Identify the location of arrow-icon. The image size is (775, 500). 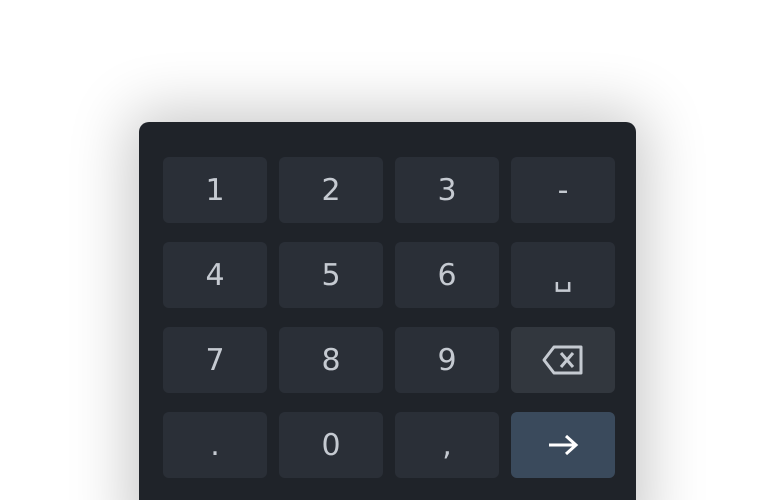
(563, 445).